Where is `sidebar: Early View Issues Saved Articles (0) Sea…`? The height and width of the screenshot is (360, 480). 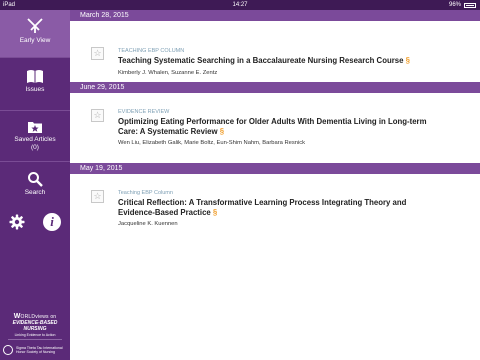 sidebar: Early View Issues Saved Articles (0) Sea… is located at coordinates (35, 185).